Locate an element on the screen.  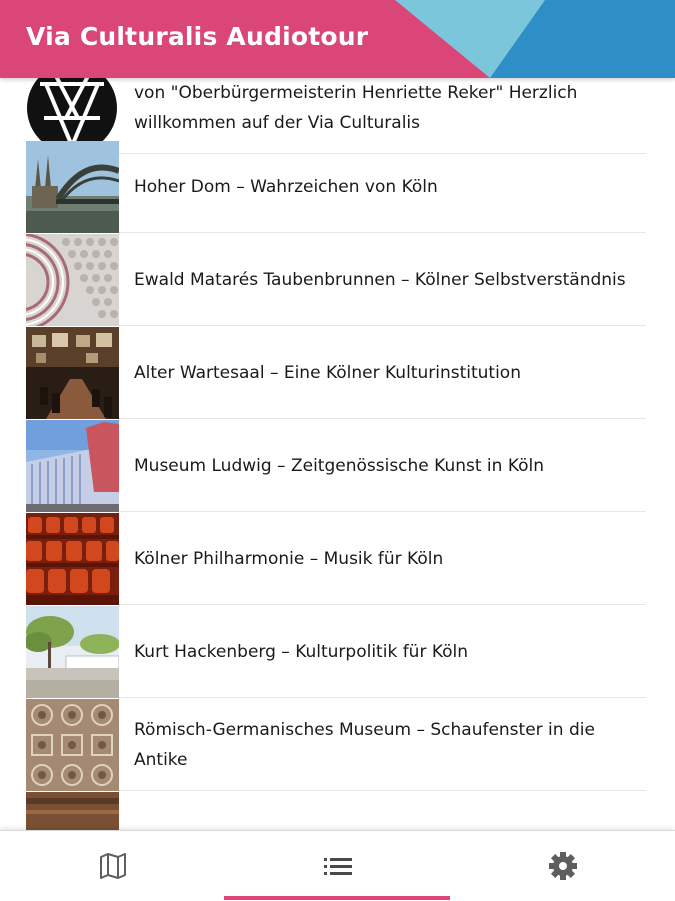
gear-icon is located at coordinates (562, 866).